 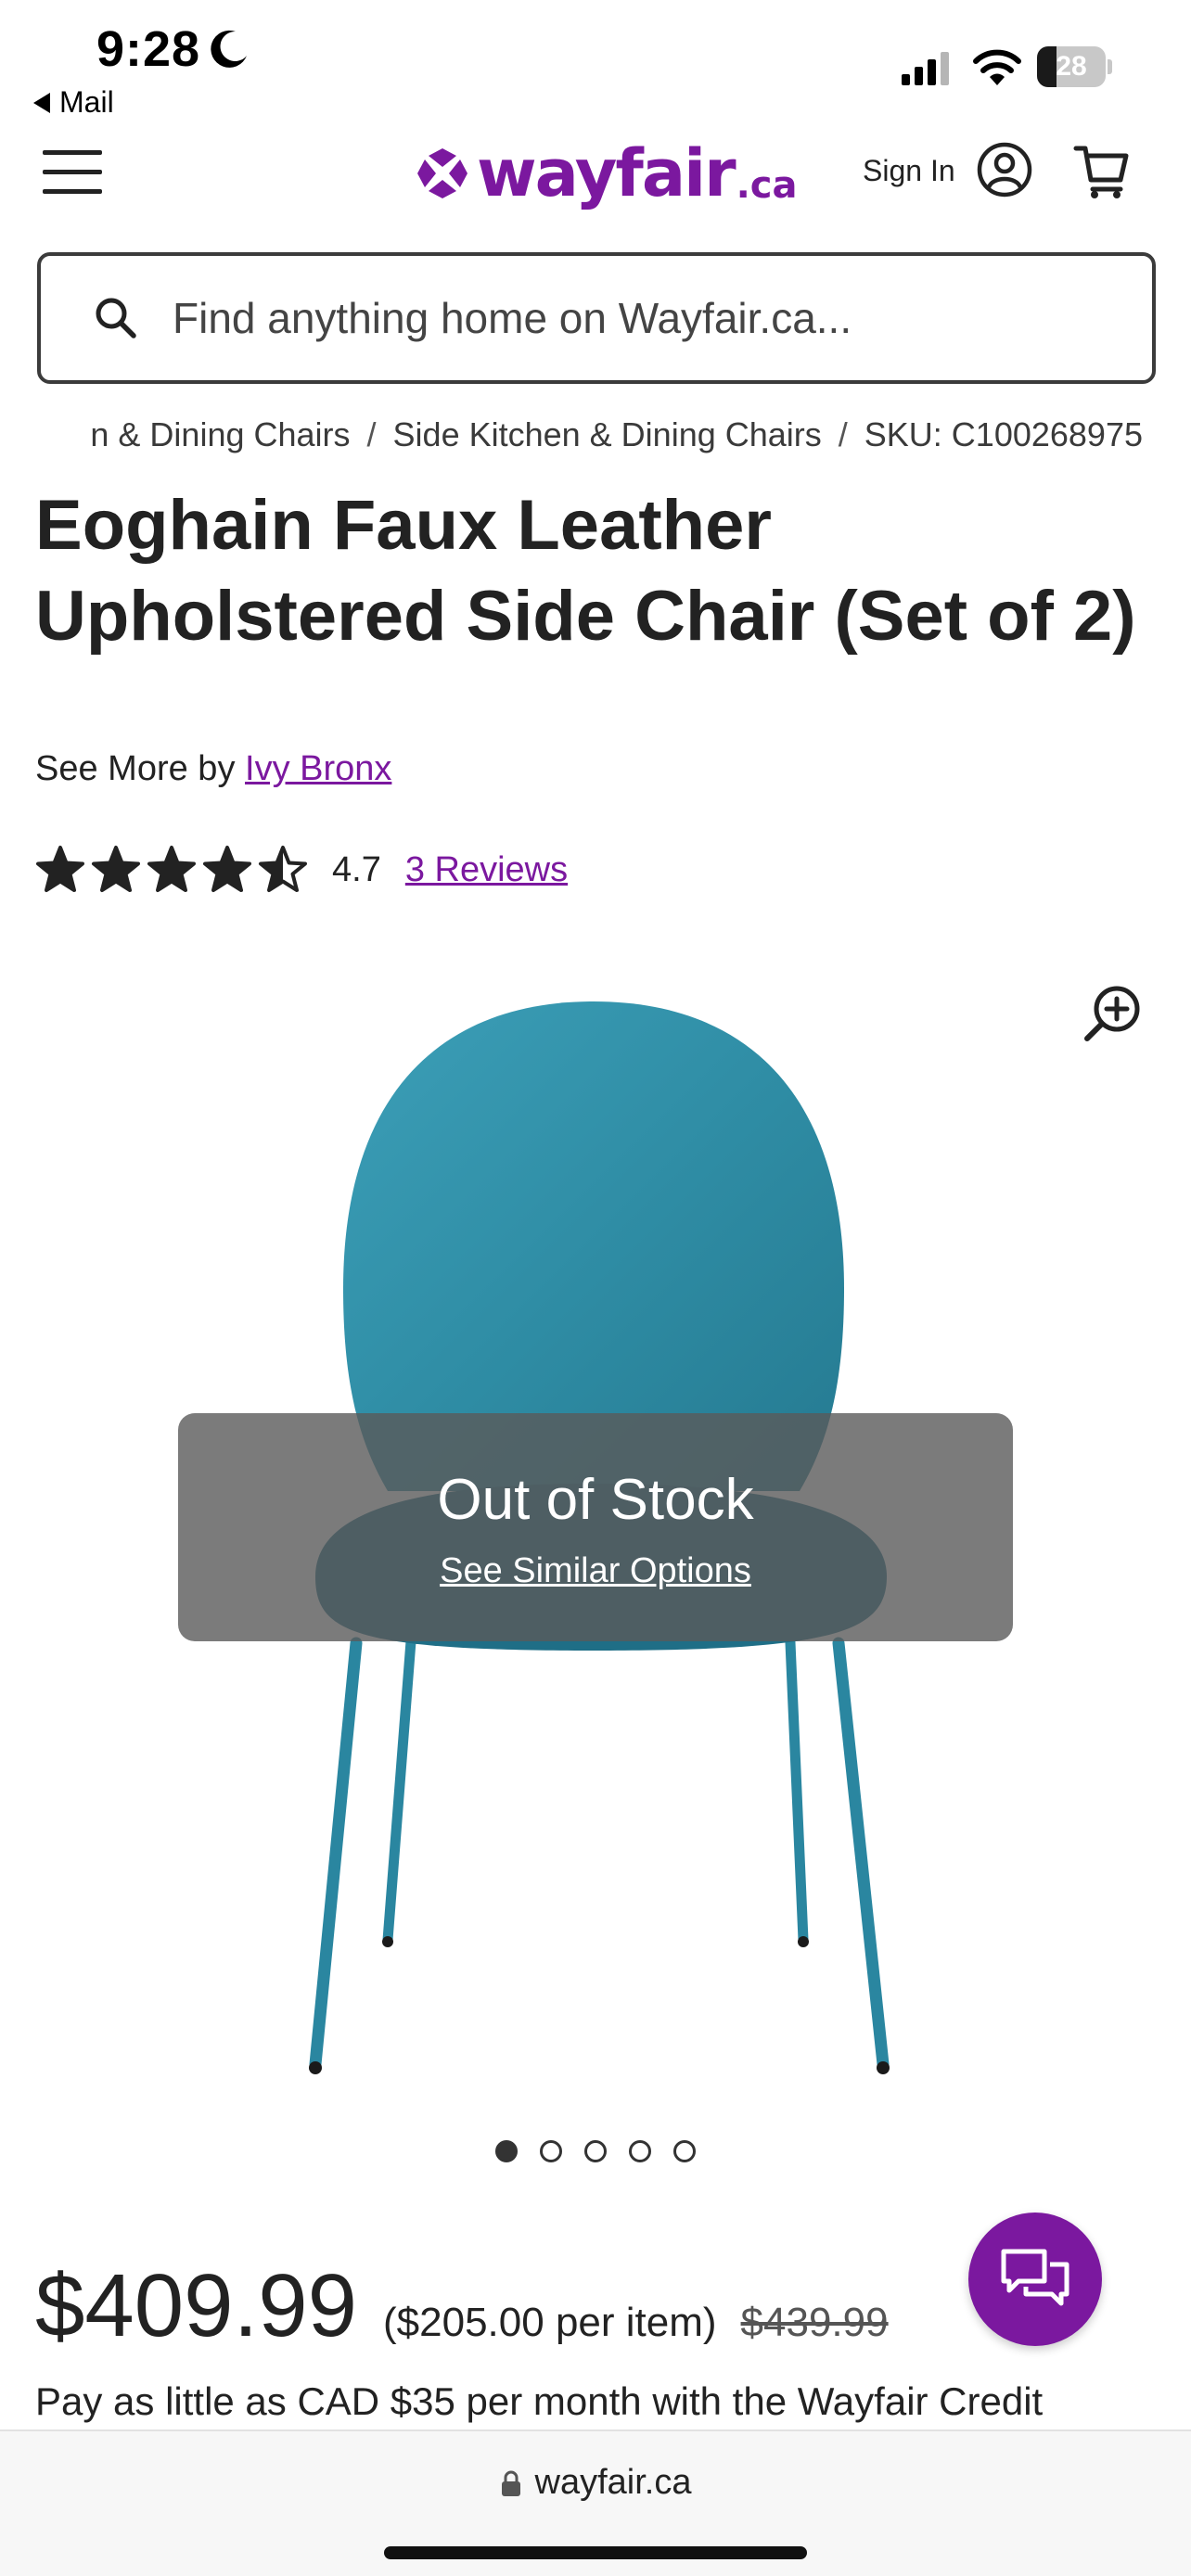 I want to click on out-of-stock-overlay: Out of Stock See Similar Options, so click(x=595, y=1527).